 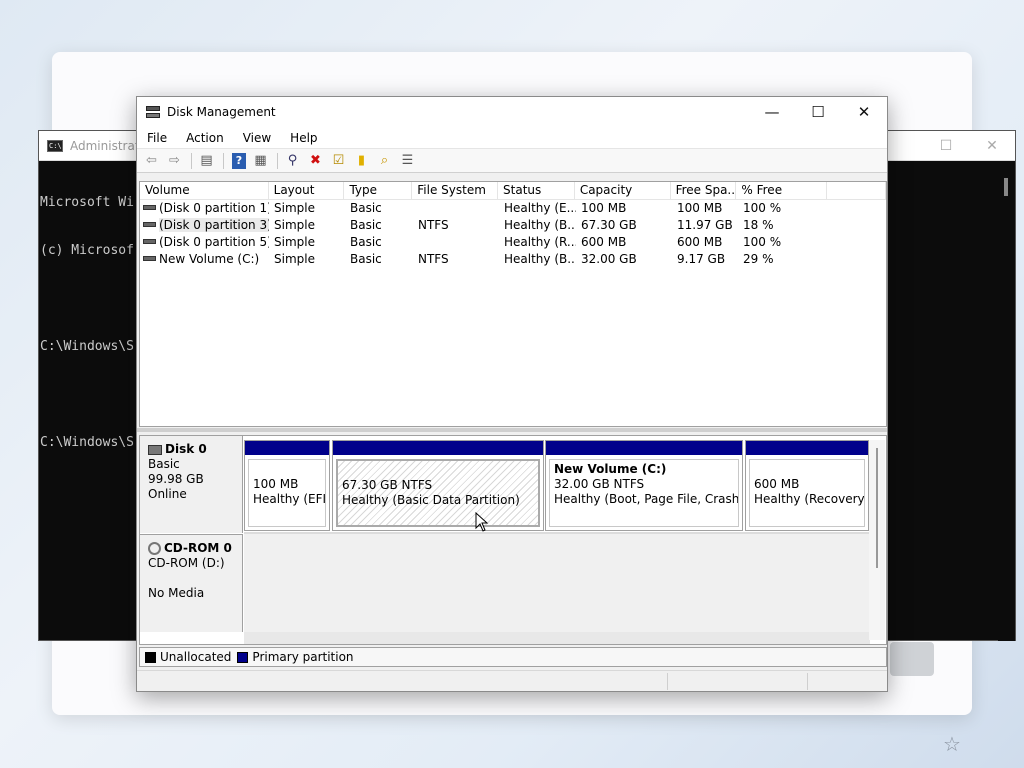 I want to click on status-separator, so click(x=807, y=681).